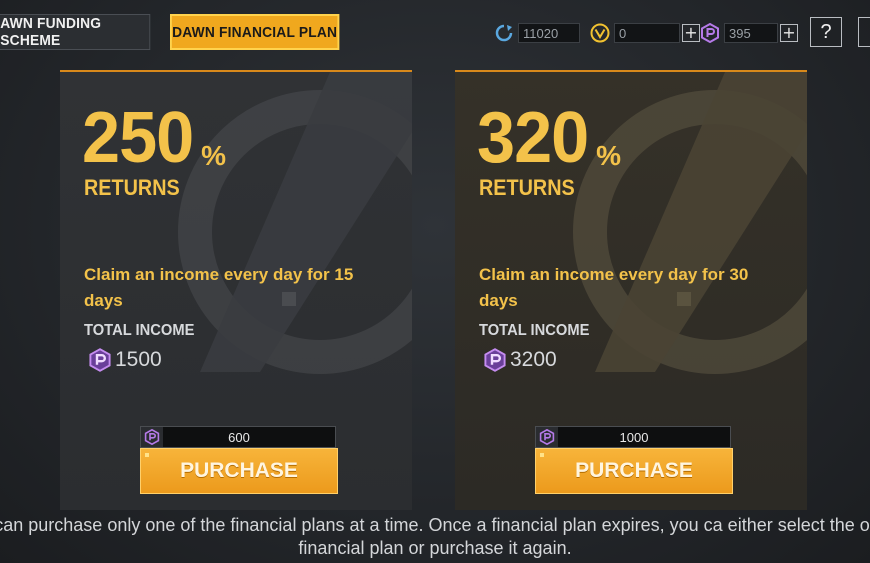 This screenshot has height=563, width=870. I want to click on vcoin-value: 0, so click(647, 33).